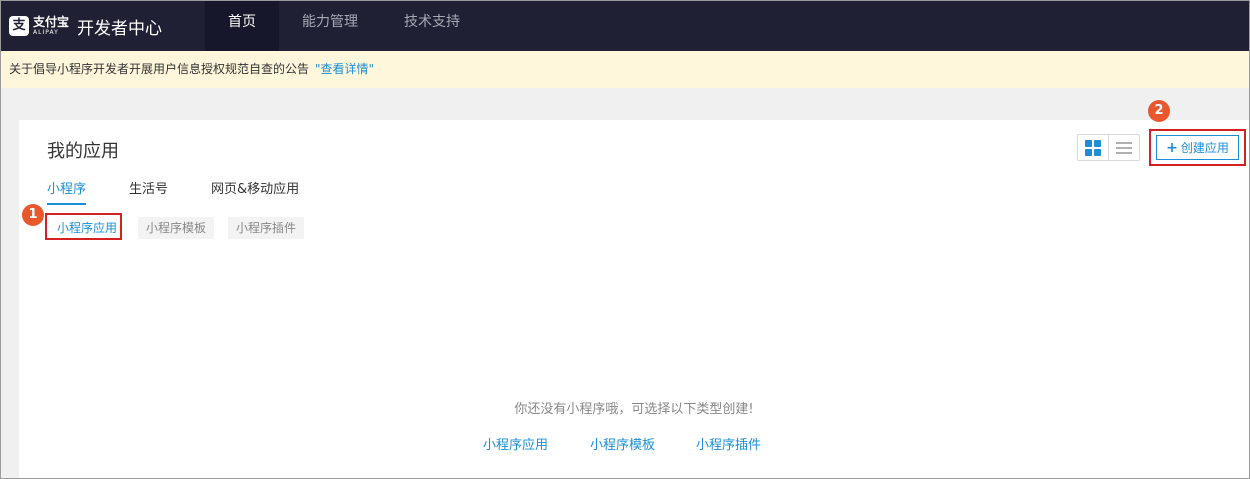 The width and height of the screenshot is (1250, 479). What do you see at coordinates (728, 443) in the screenshot?
I see `create-mini-program-plugin-link: 小程序插件` at bounding box center [728, 443].